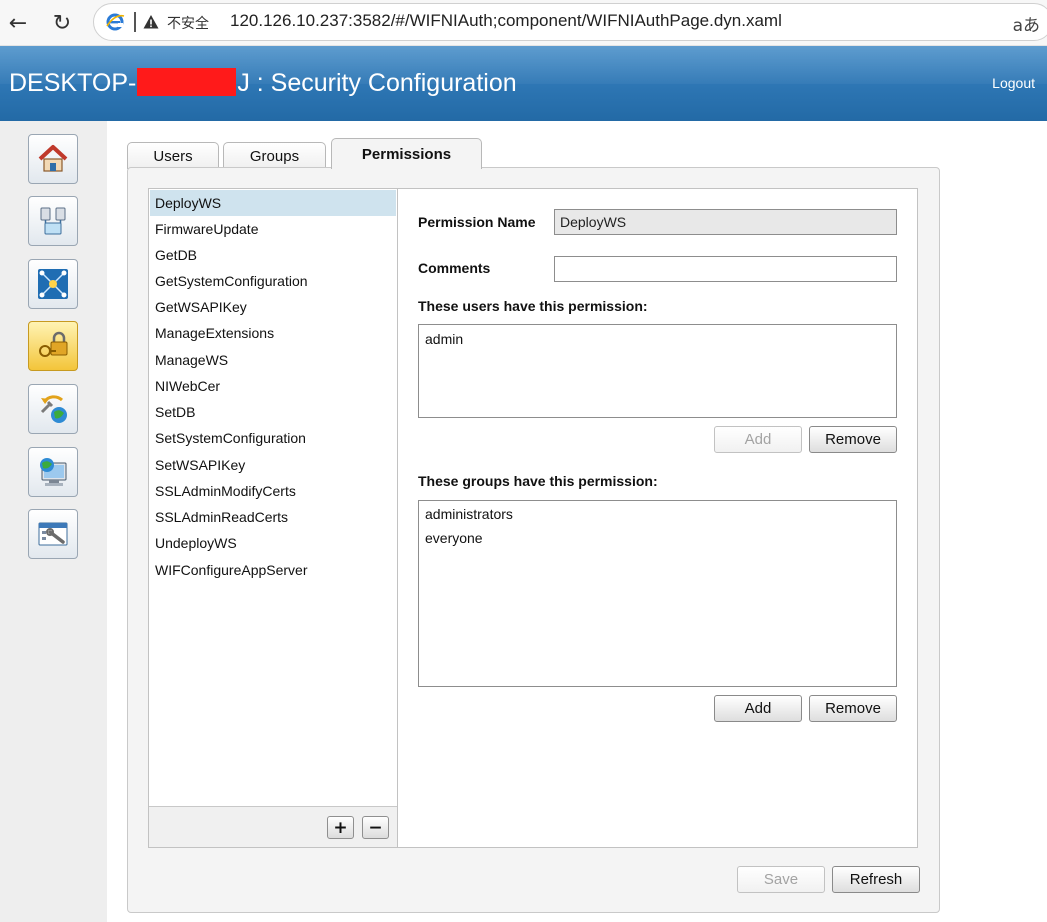 The height and width of the screenshot is (922, 1047). I want to click on nav-devices-button, so click(53, 221).